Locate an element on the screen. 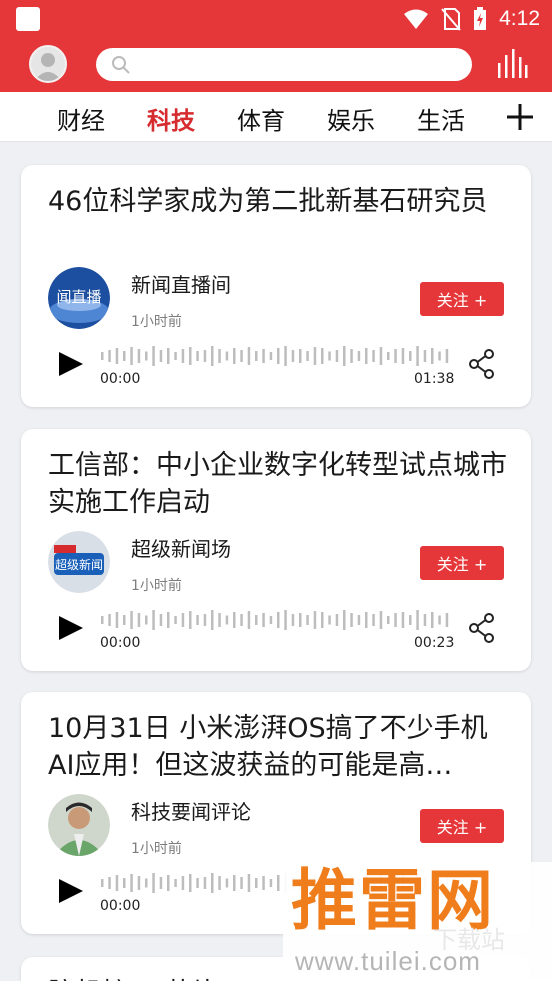 This screenshot has width=552, height=981. news-title: 46位科学家成为第二批新基石研究员 is located at coordinates (278, 220).